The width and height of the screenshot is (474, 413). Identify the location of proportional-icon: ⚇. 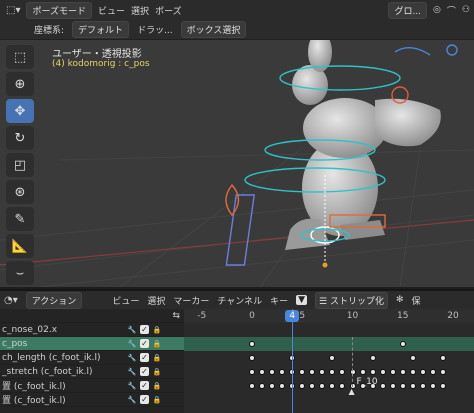
(468, 10).